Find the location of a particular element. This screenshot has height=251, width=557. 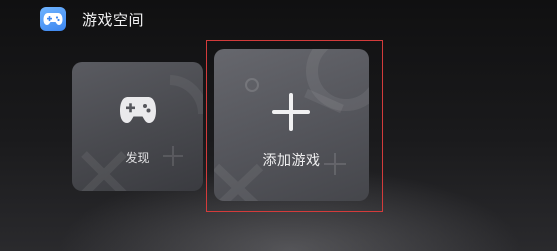

add-game-label: 添加游戏 is located at coordinates (291, 161).